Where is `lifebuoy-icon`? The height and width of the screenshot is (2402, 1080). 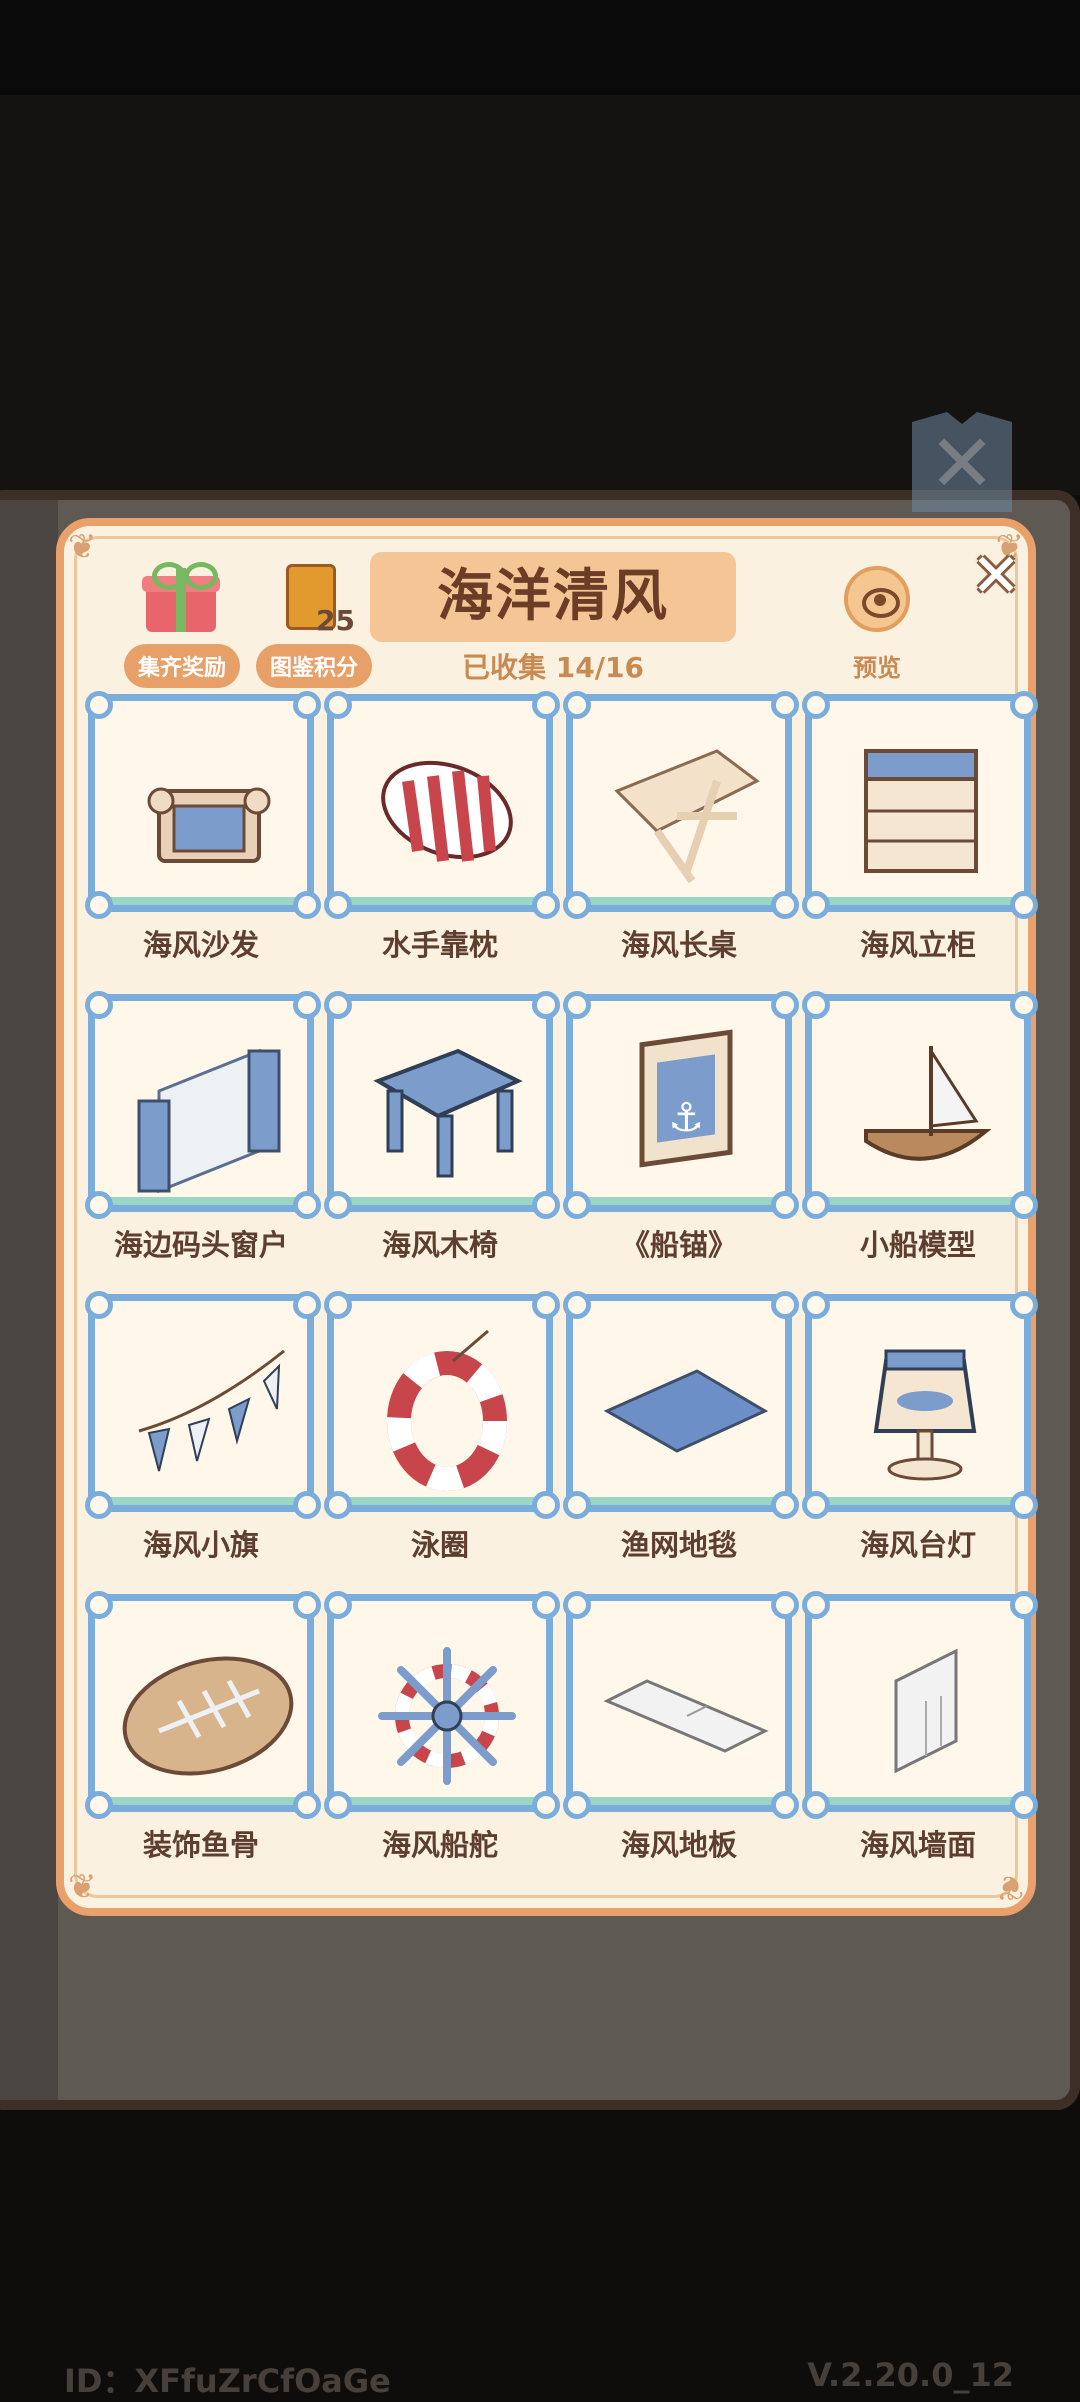
lifebuoy-icon is located at coordinates (447, 1410).